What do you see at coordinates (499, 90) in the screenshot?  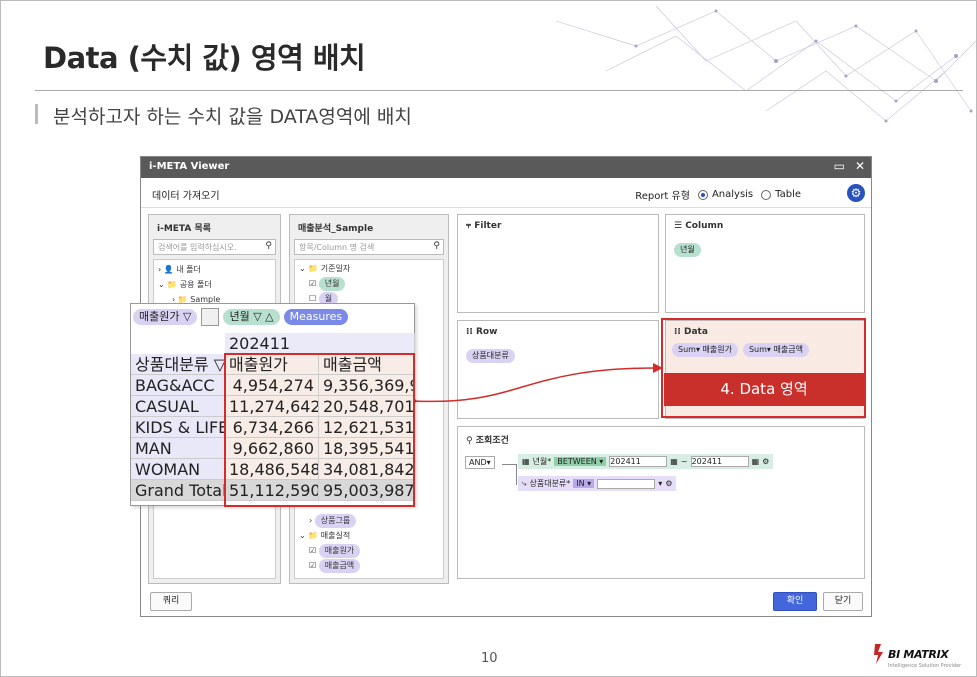 I see `title-divider` at bounding box center [499, 90].